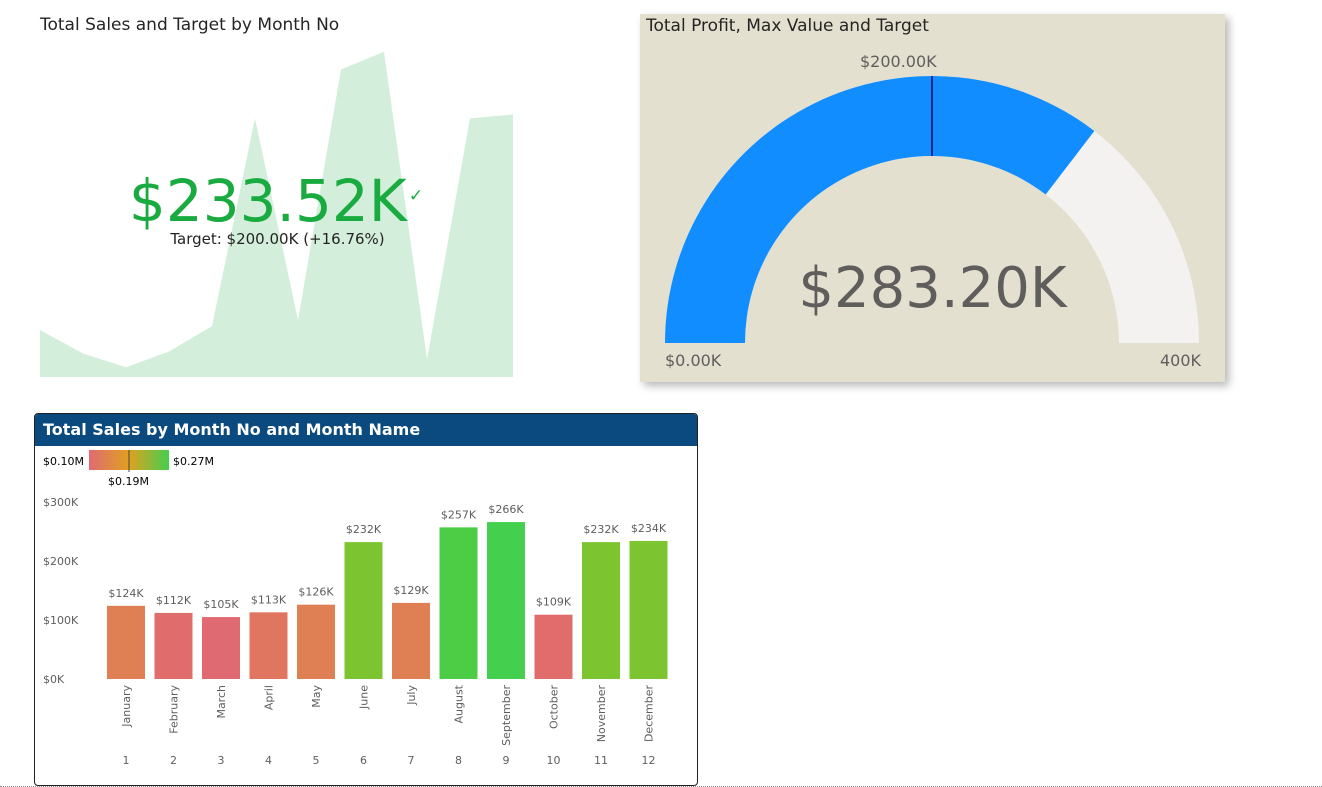  Describe the element at coordinates (269, 697) in the screenshot. I see `x-category-label: April` at that location.